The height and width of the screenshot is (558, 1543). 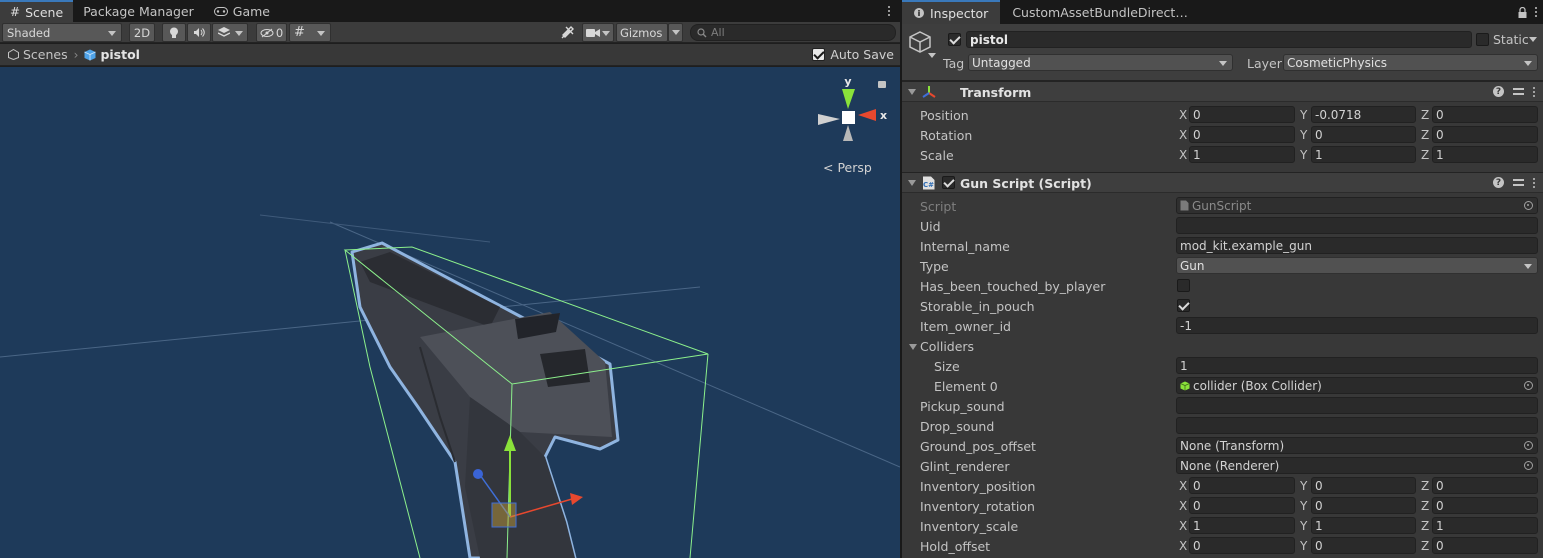 What do you see at coordinates (1485, 154) in the screenshot?
I see `scale-z-input: 1` at bounding box center [1485, 154].